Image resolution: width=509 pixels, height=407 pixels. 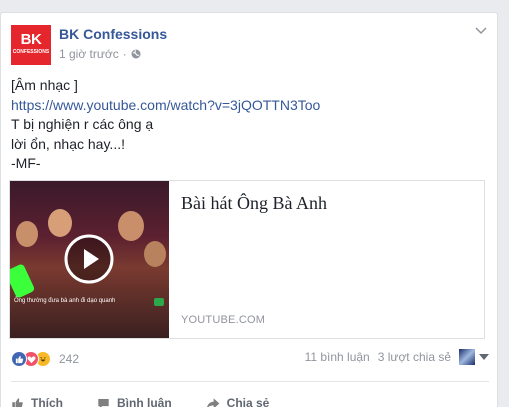 What do you see at coordinates (26, 163) in the screenshot?
I see `post-signature: -MF-` at bounding box center [26, 163].